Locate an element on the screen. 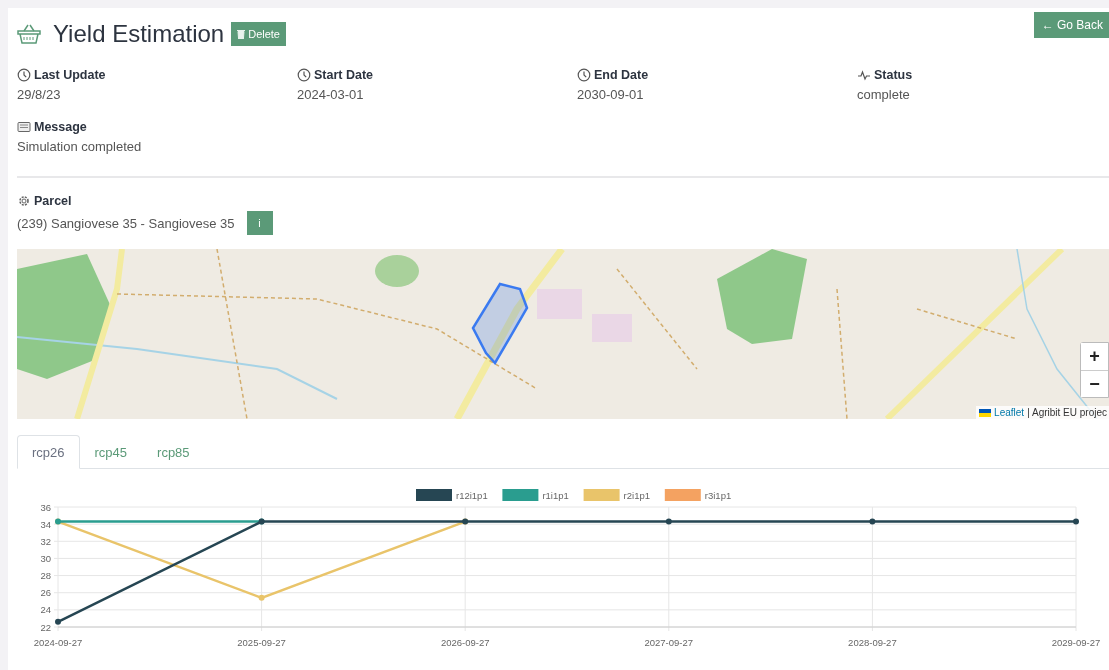  field-value: (239) Sangiovese 35 - Sangiovese 35 is located at coordinates (126, 223).